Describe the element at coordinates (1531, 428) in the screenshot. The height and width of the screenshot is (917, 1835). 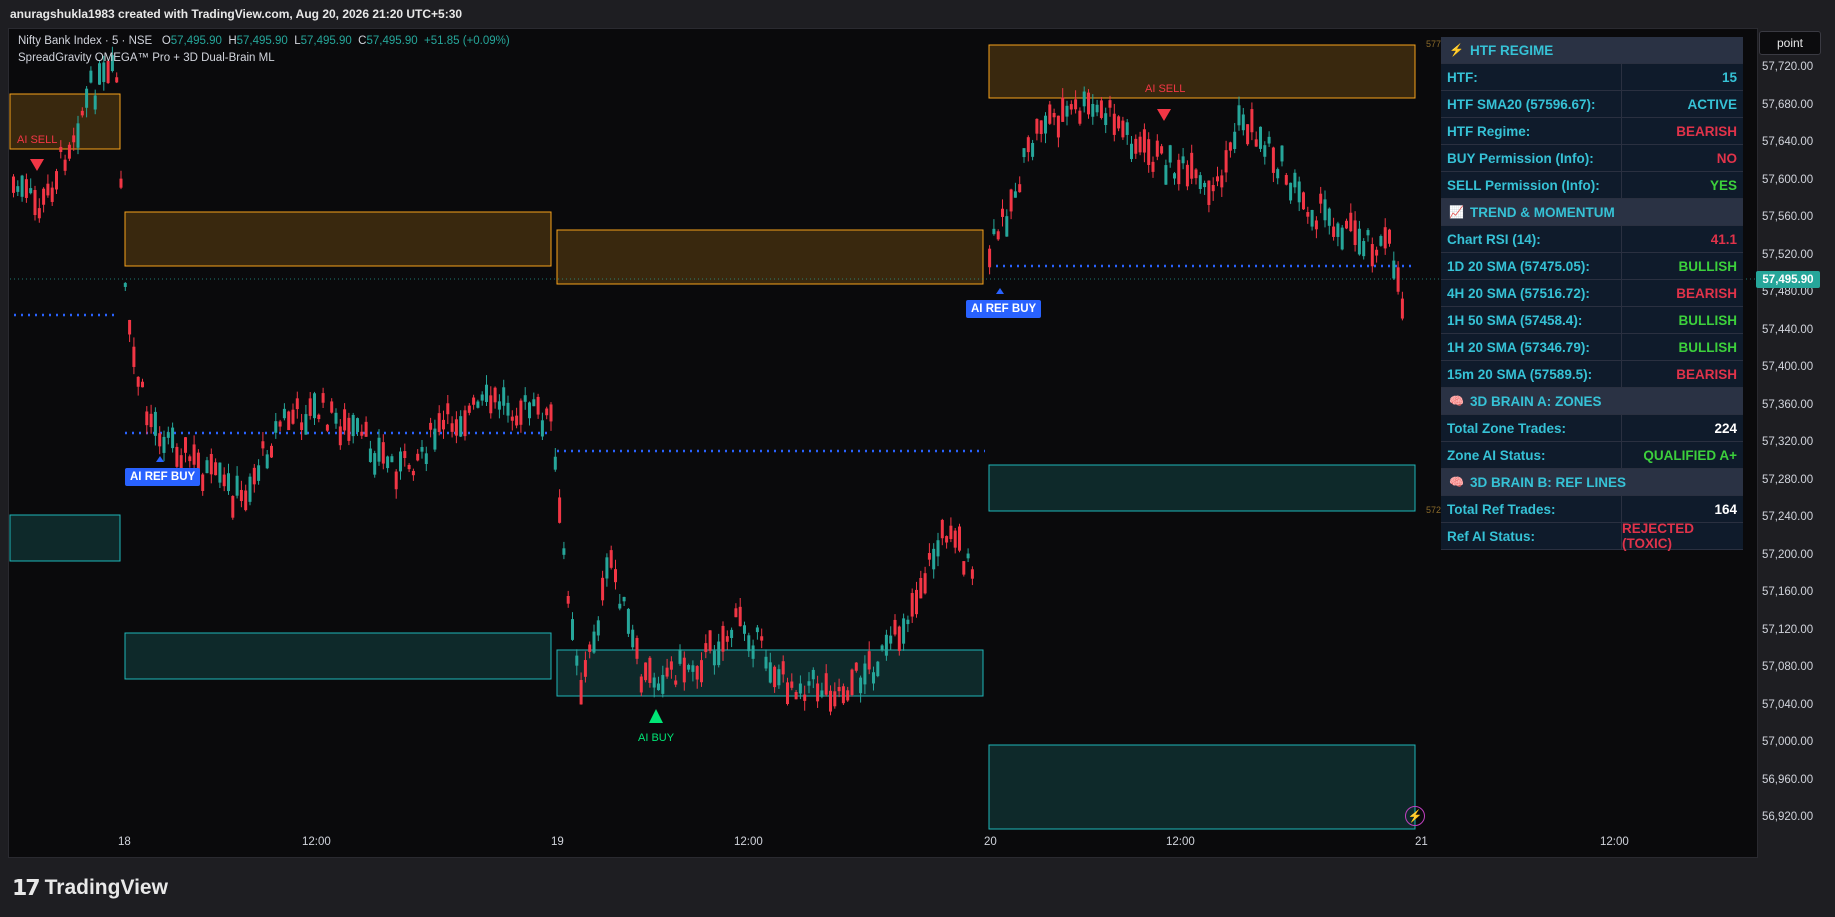
I see `panel-row-label: Total Zone Trades:` at that location.